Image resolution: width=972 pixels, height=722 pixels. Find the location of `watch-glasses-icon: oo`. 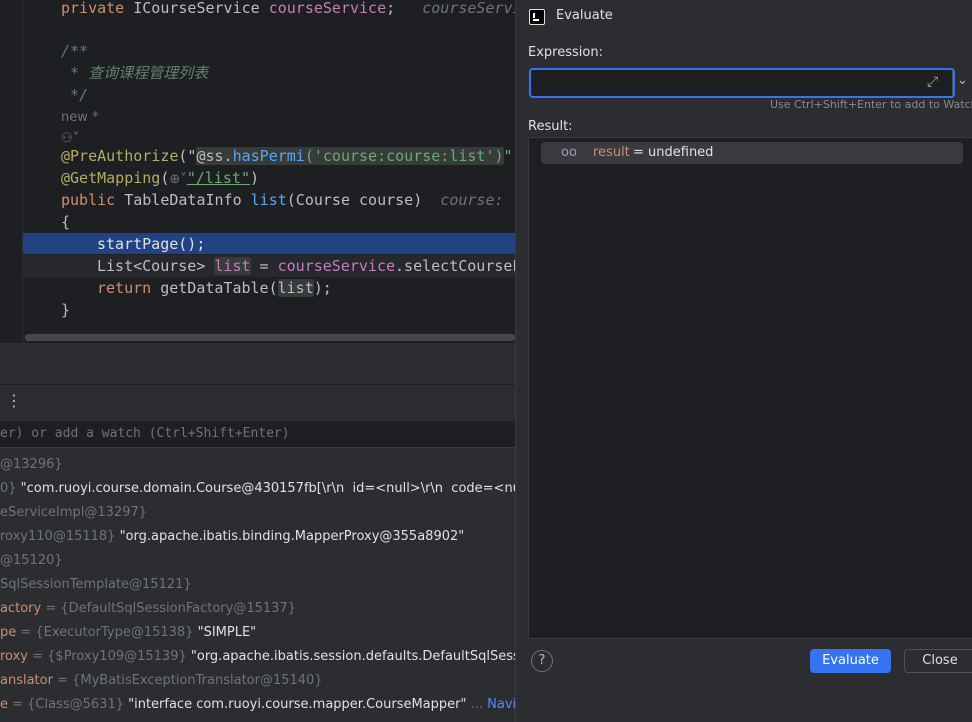

watch-glasses-icon: oo is located at coordinates (569, 152).